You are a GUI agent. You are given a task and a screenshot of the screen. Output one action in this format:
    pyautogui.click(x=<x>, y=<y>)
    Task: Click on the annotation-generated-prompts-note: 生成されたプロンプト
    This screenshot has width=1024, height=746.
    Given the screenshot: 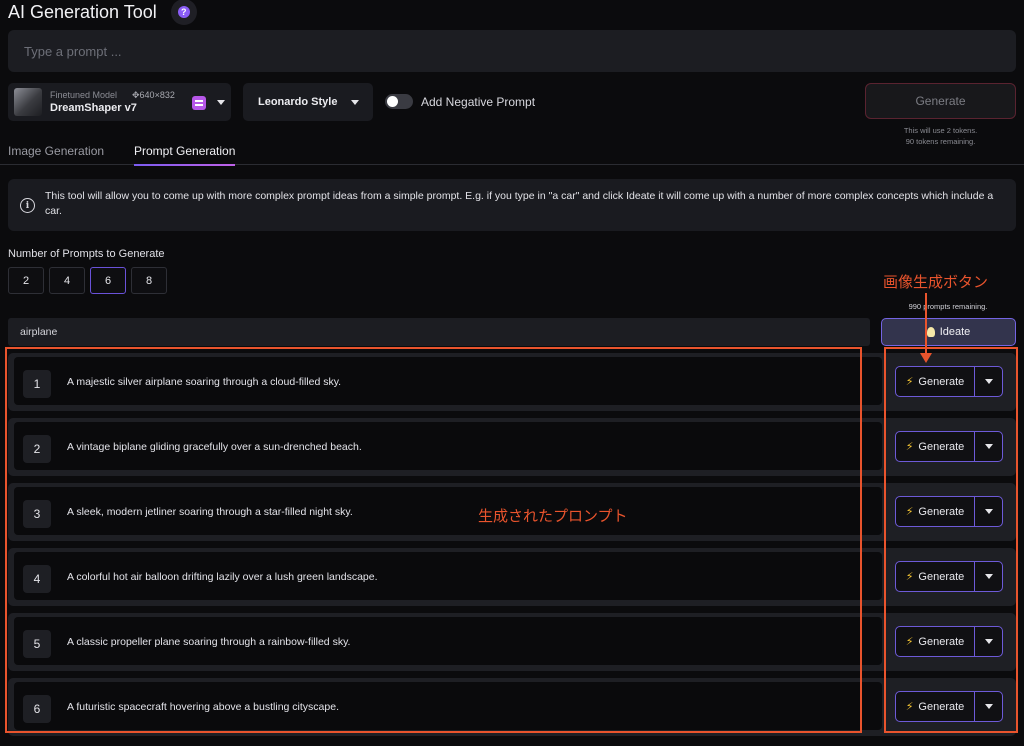 What is the action you would take?
    pyautogui.click(x=553, y=516)
    